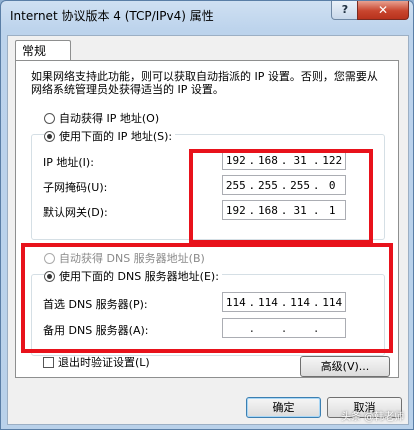  I want to click on gateway-octet-3: 31, so click(300, 210).